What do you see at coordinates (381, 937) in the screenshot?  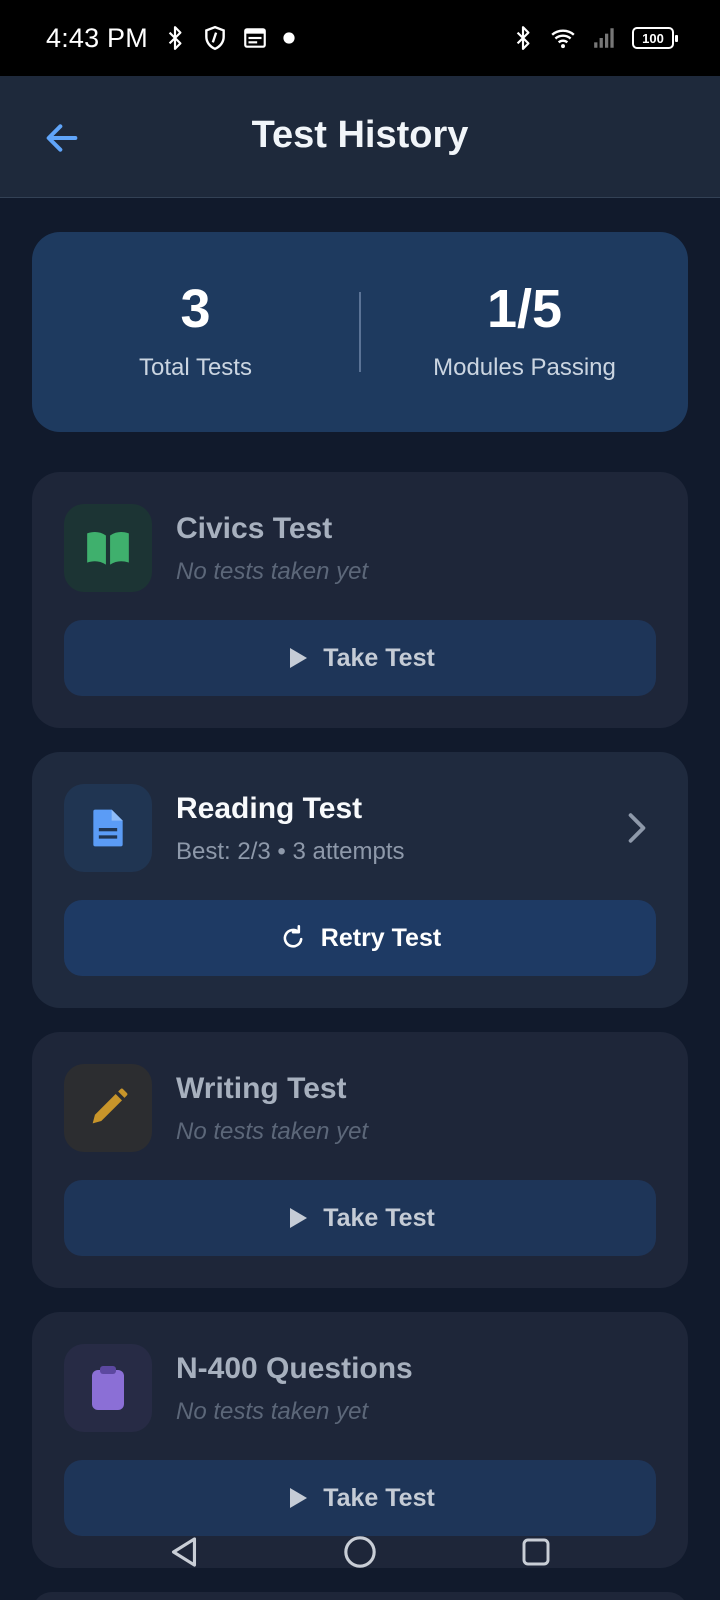 I see `button-label: Retry Test` at bounding box center [381, 937].